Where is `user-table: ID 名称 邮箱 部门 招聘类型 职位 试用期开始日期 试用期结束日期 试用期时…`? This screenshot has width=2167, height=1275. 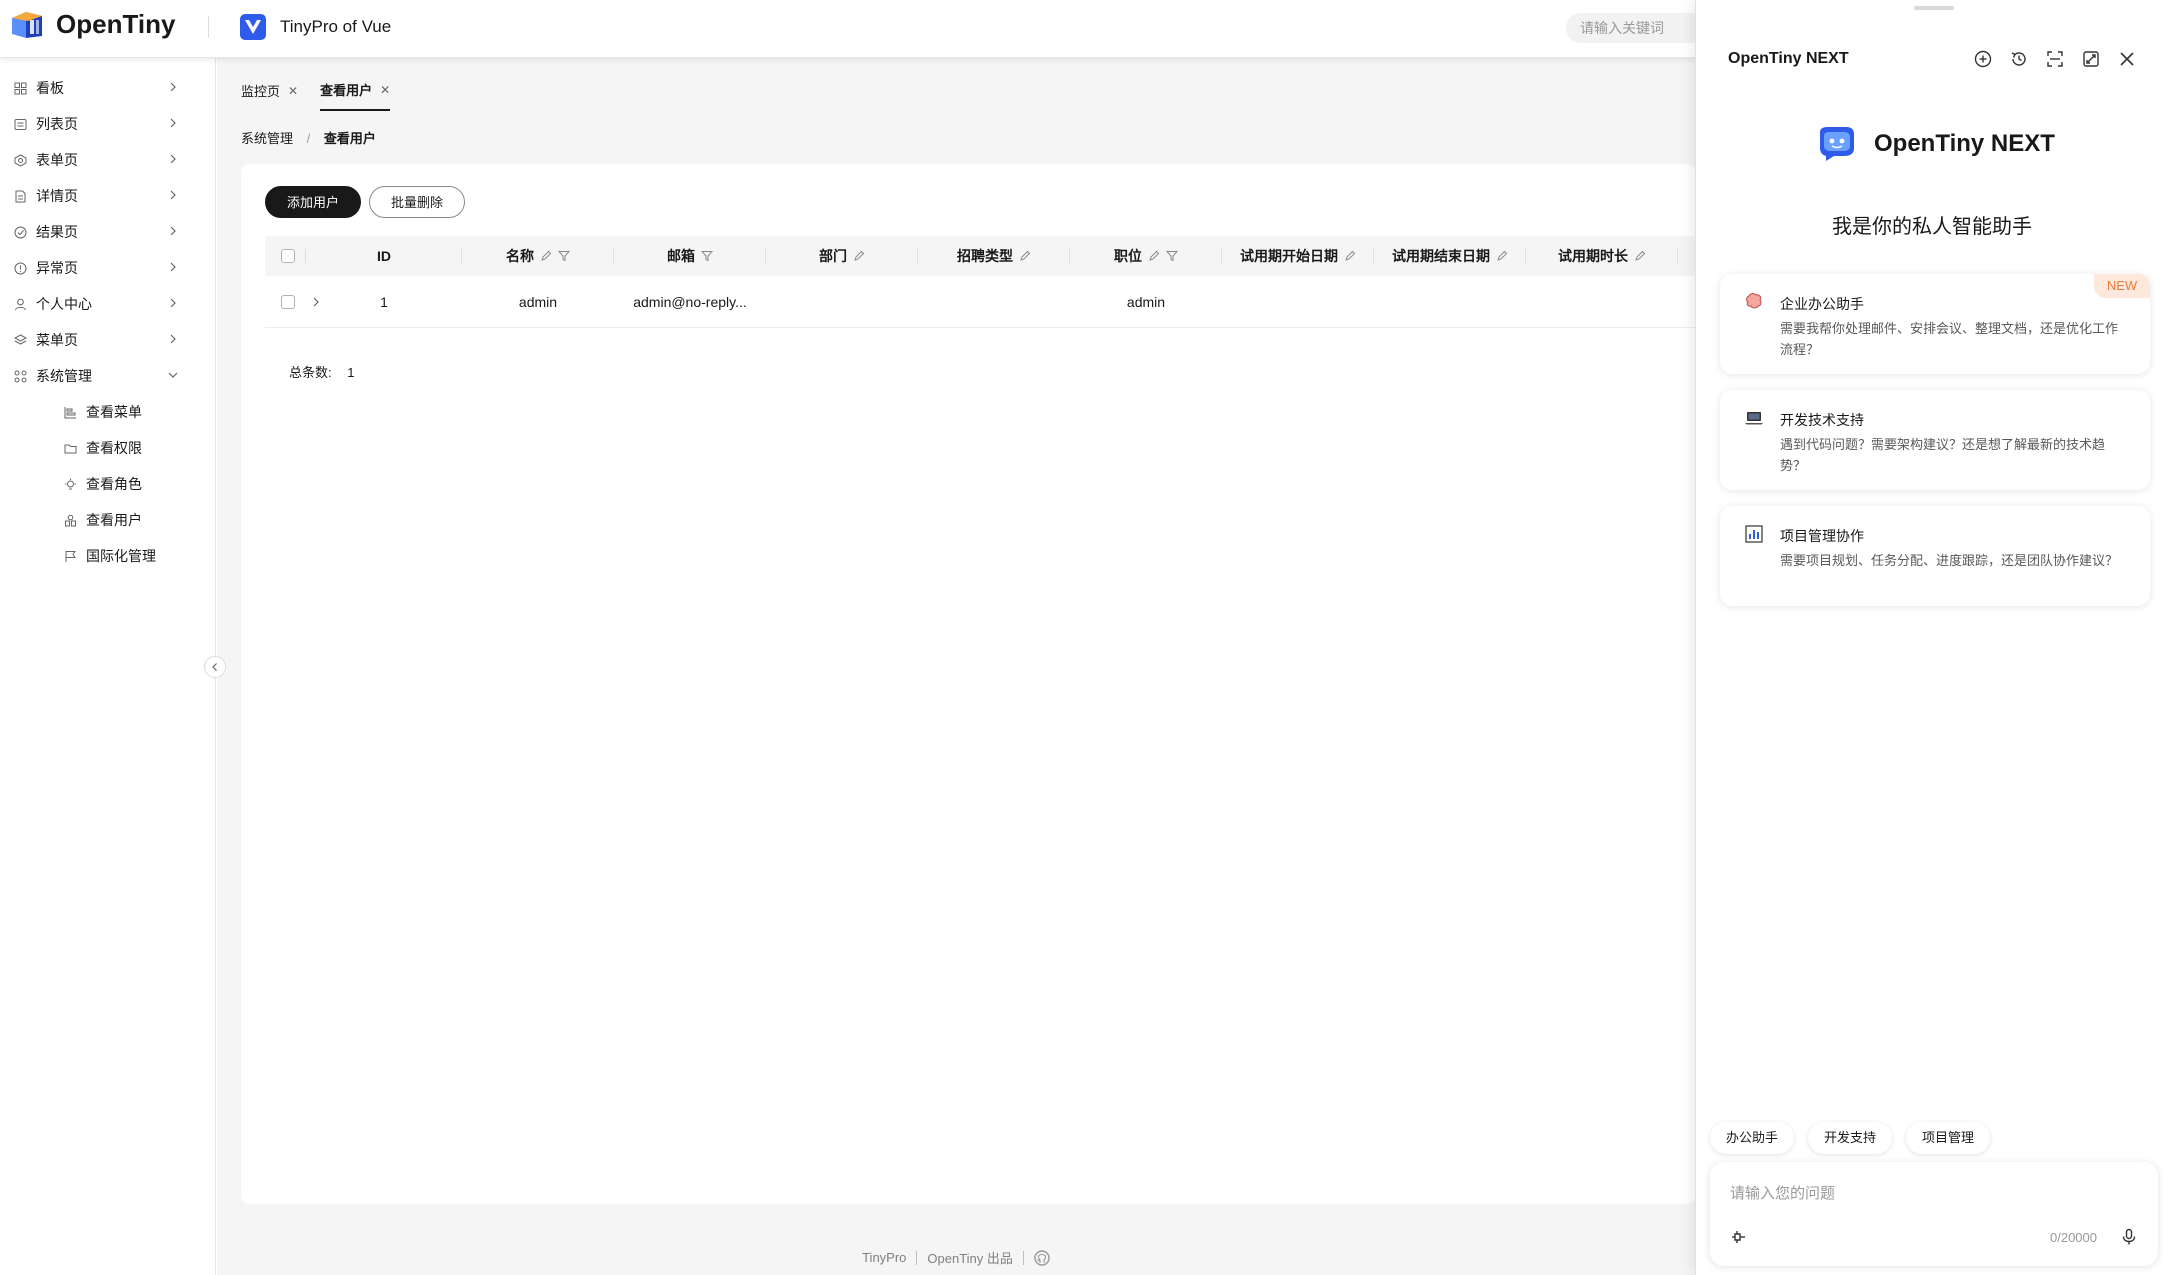
user-table: ID 名称 邮箱 部门 招聘类型 职位 试用期开始日期 试用期结束日期 试用期时… is located at coordinates (980, 282).